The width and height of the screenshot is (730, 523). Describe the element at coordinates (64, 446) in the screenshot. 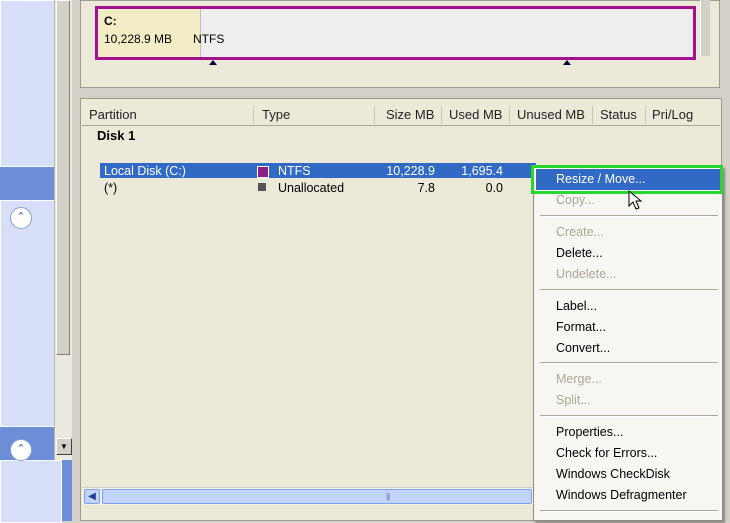

I see `arrow-down-icon: ▼` at that location.